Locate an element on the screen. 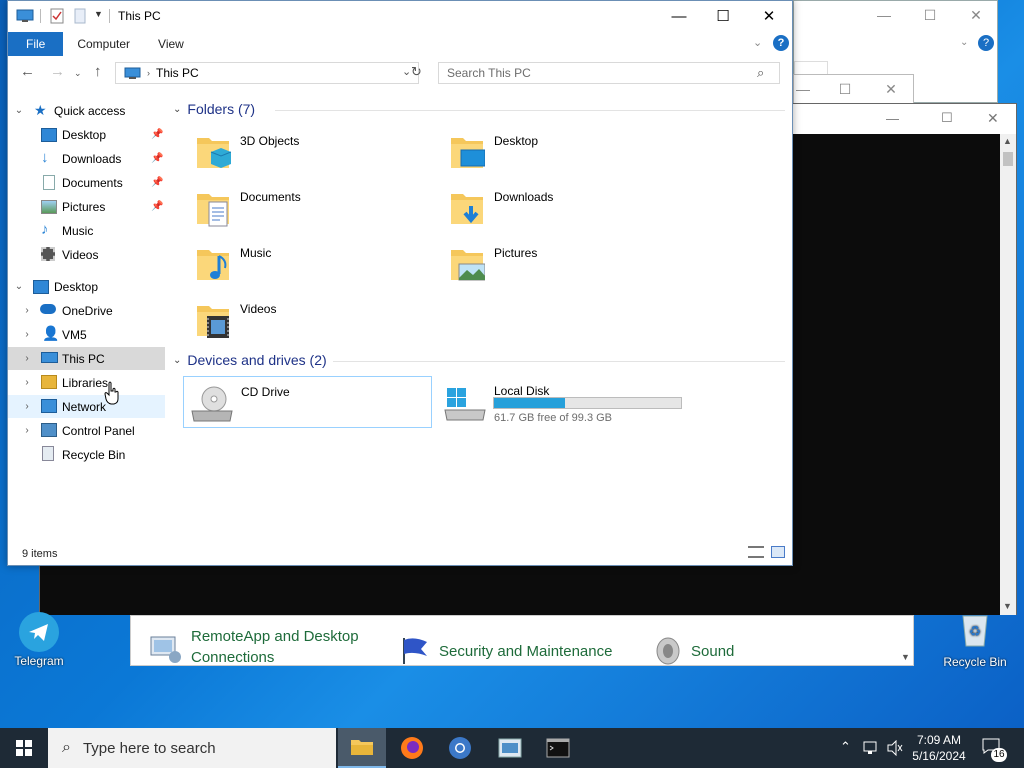  nav-item-downloads-qa: ↓ Downloads 📌 is located at coordinates (86, 158).